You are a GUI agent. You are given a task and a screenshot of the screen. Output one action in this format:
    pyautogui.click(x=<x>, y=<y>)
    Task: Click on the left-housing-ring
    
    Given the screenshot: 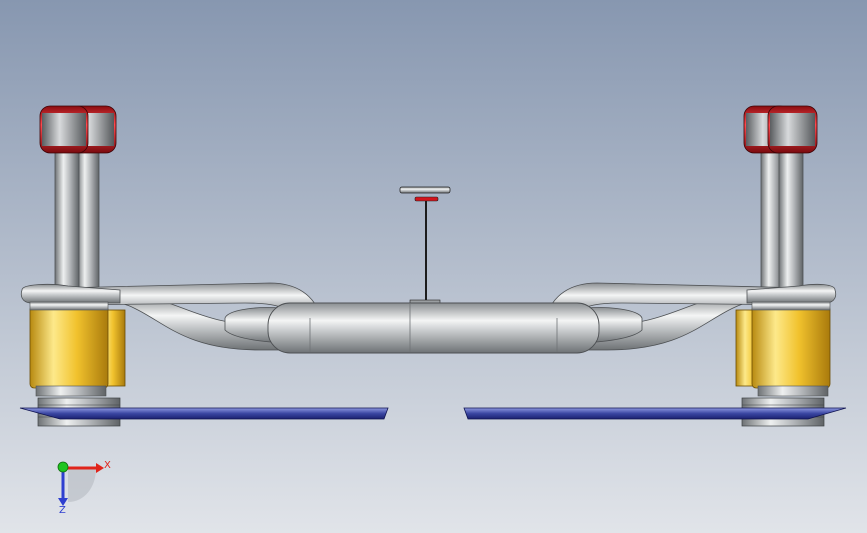 What is the action you would take?
    pyautogui.click(x=71, y=391)
    